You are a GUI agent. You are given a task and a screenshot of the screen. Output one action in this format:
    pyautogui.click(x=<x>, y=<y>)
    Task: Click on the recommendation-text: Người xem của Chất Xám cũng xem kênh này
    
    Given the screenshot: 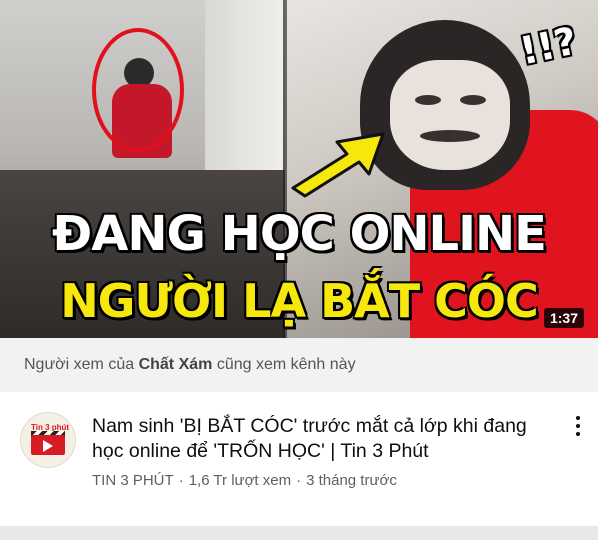 What is the action you would take?
    pyautogui.click(x=190, y=365)
    